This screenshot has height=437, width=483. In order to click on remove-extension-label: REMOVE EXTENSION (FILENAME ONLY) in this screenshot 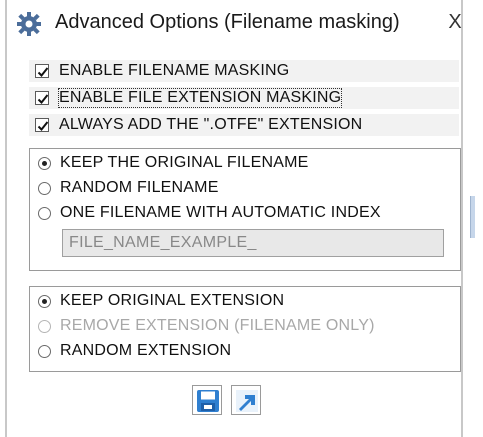, I will do `click(217, 325)`.